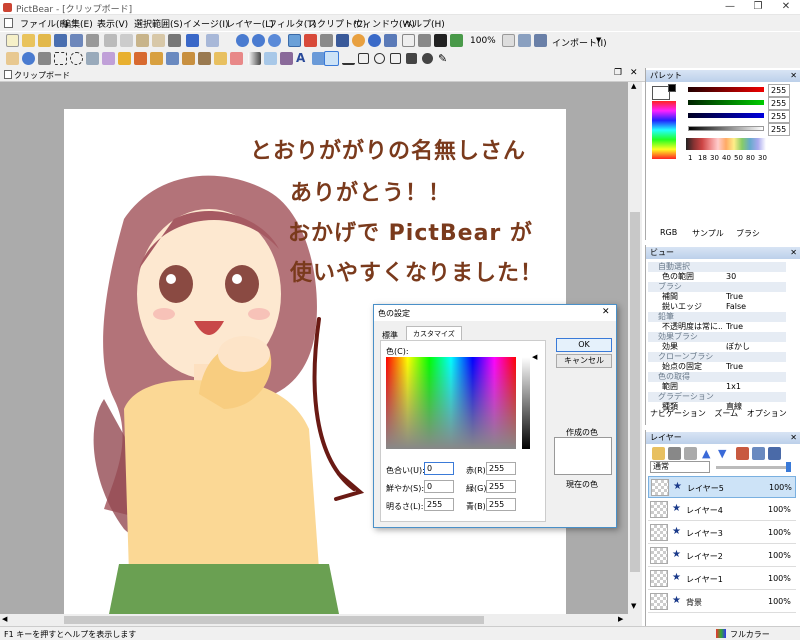  Describe the element at coordinates (439, 468) in the screenshot. I see `hue-field: 0` at that location.